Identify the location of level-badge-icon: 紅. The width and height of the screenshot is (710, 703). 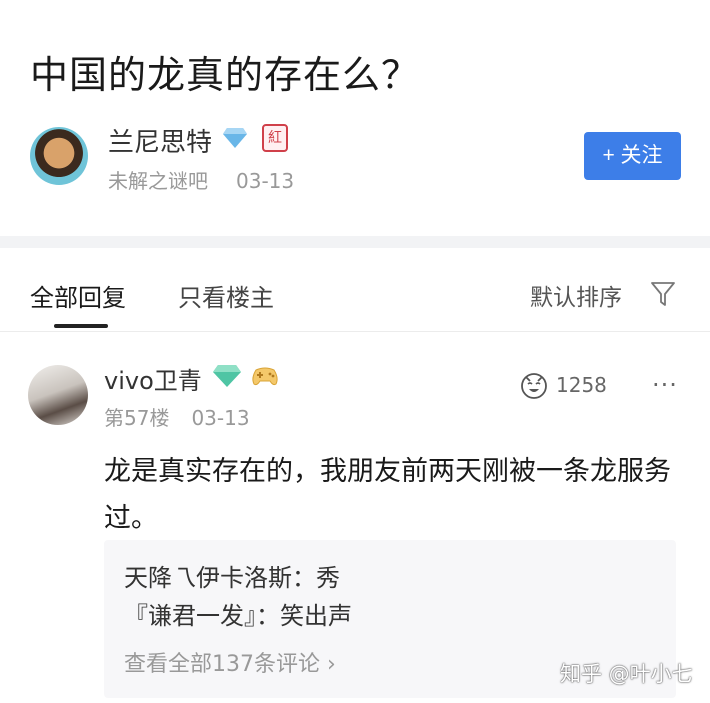
(275, 138).